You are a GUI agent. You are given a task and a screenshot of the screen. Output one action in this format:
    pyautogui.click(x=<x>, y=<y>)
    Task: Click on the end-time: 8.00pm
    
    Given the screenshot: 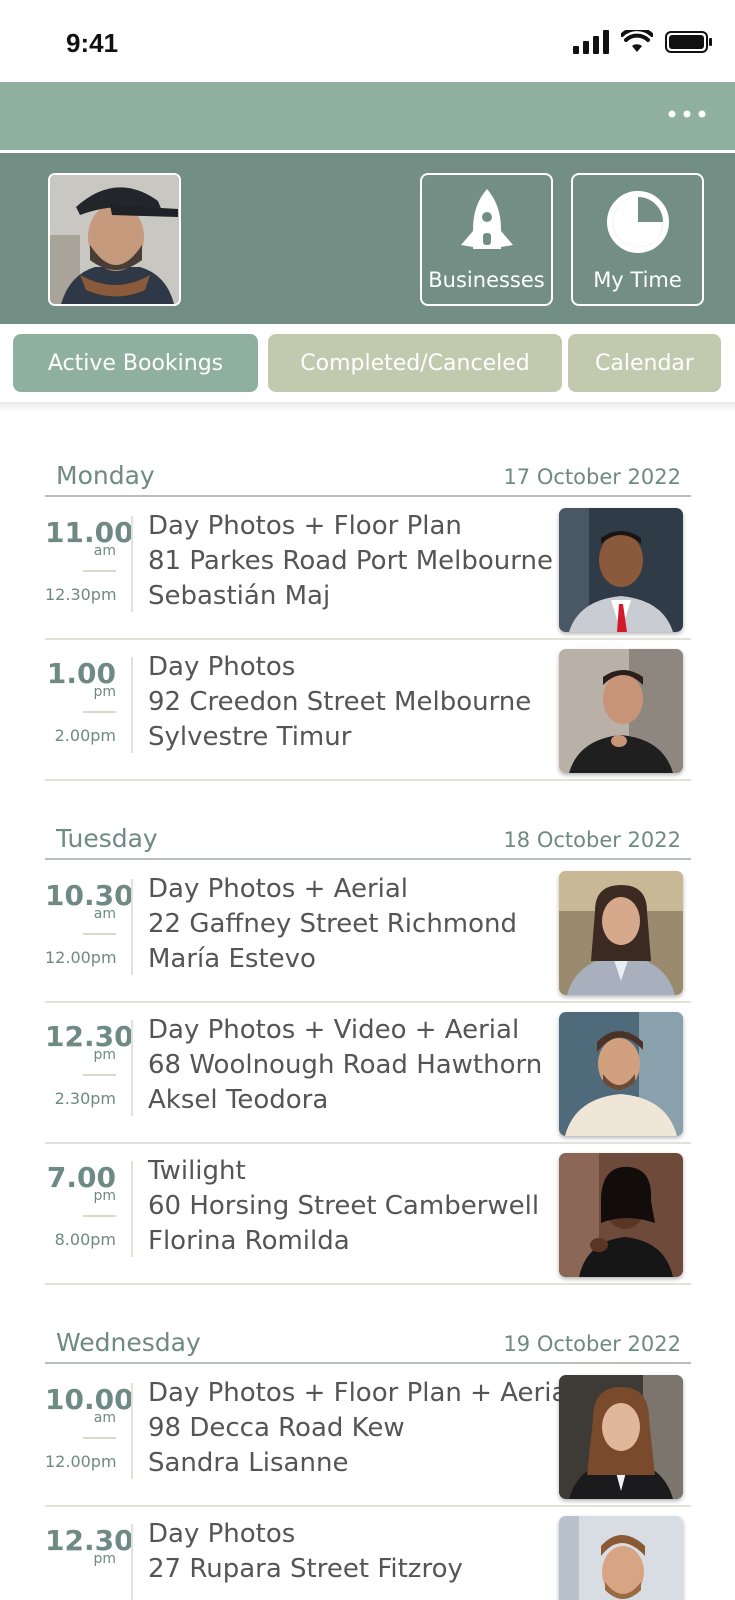 What is the action you would take?
    pyautogui.click(x=85, y=1239)
    